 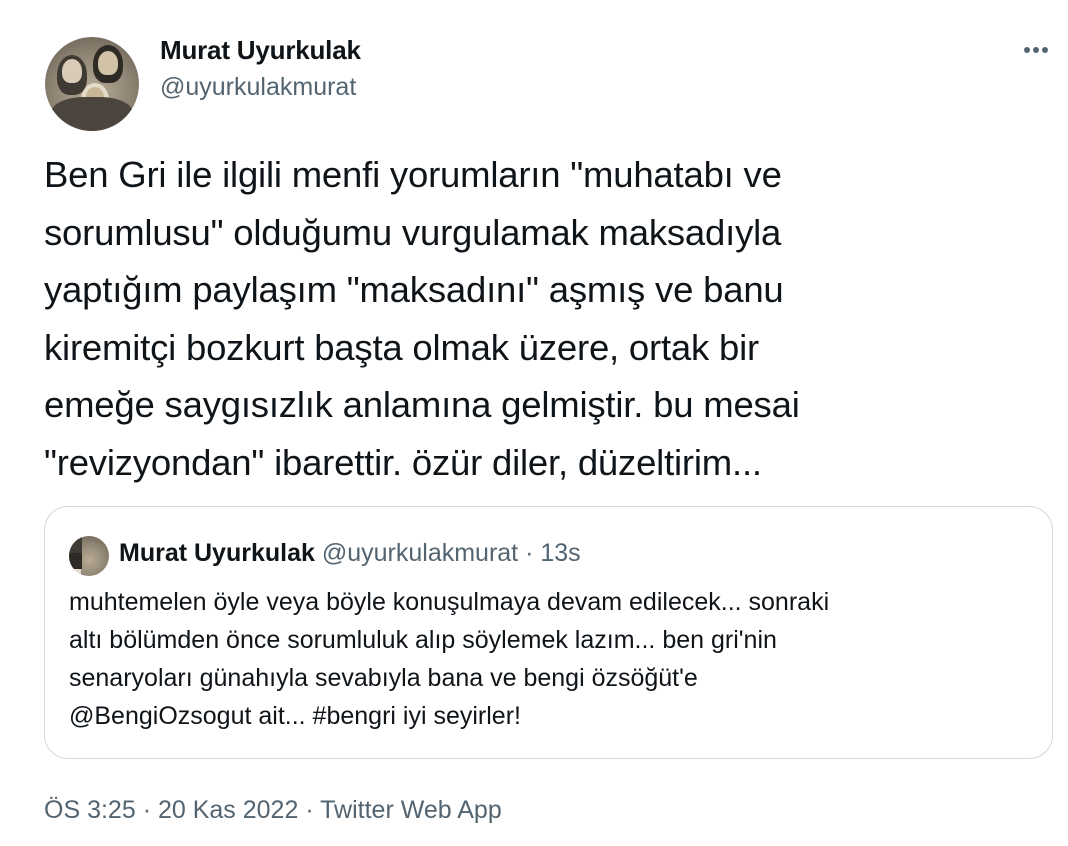 What do you see at coordinates (258, 87) in the screenshot?
I see `author-handle: @uyurkulakmurat` at bounding box center [258, 87].